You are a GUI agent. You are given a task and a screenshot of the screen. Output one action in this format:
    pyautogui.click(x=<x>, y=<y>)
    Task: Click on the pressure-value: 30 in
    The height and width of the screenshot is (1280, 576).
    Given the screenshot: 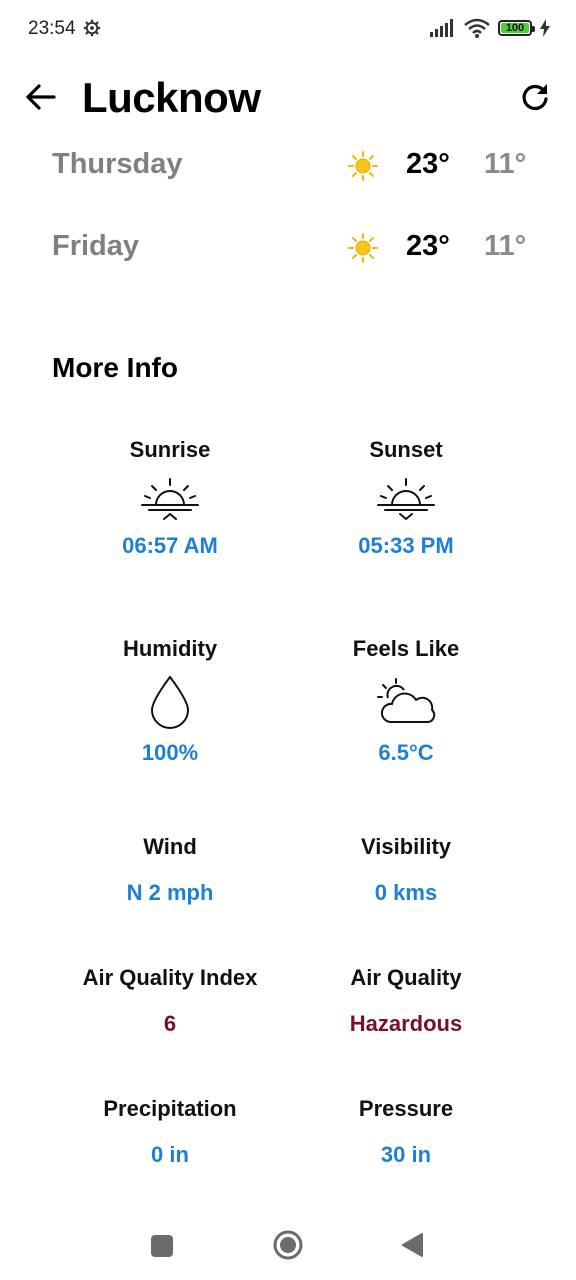 What is the action you would take?
    pyautogui.click(x=406, y=1154)
    